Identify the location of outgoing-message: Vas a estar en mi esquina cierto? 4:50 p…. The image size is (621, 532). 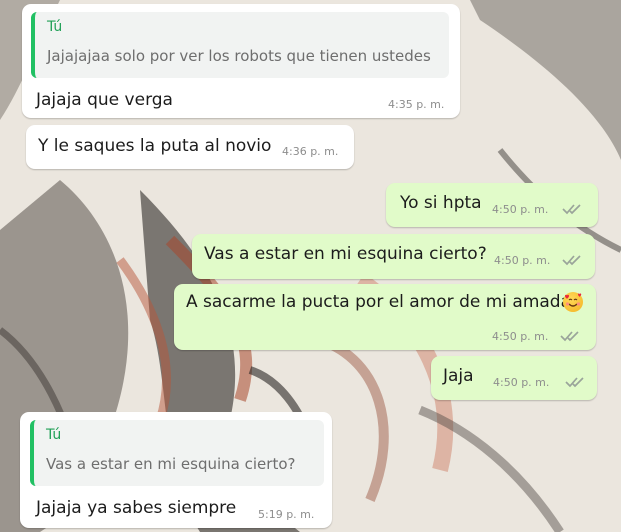
(393, 256).